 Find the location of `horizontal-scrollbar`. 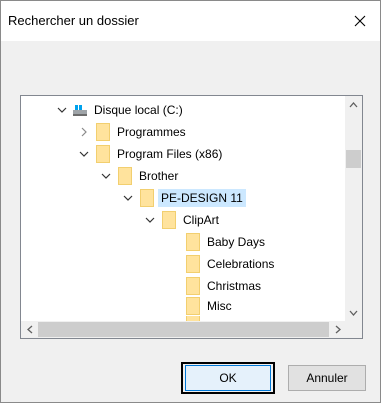

horizontal-scrollbar is located at coordinates (183, 329).